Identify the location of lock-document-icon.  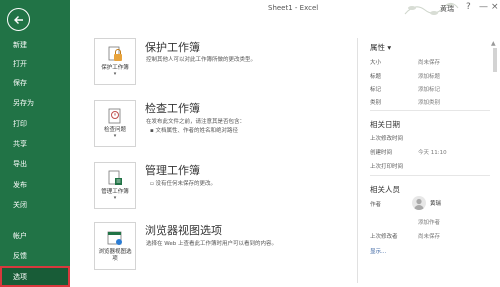
(115, 53).